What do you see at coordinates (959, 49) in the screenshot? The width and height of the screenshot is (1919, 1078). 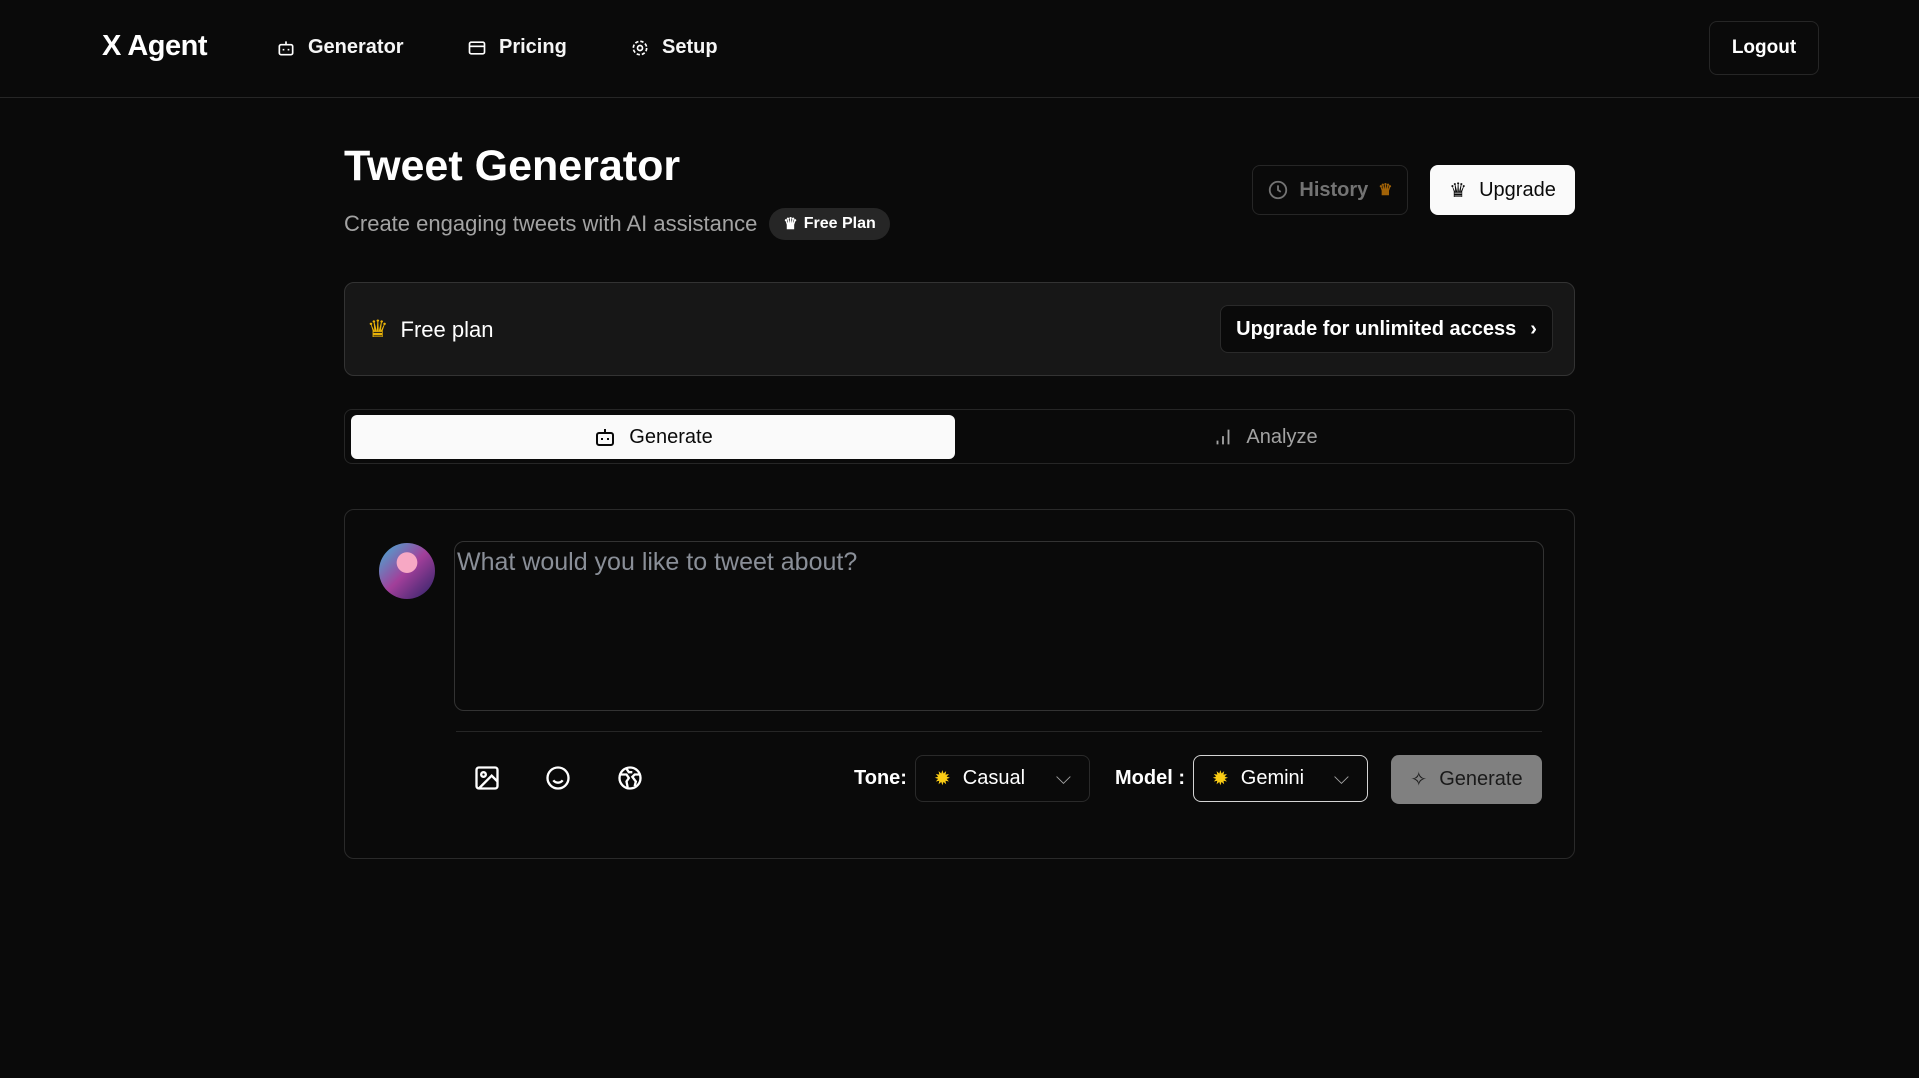 I see `top-nav: X Agent Generator Pricing Setup Logout` at bounding box center [959, 49].